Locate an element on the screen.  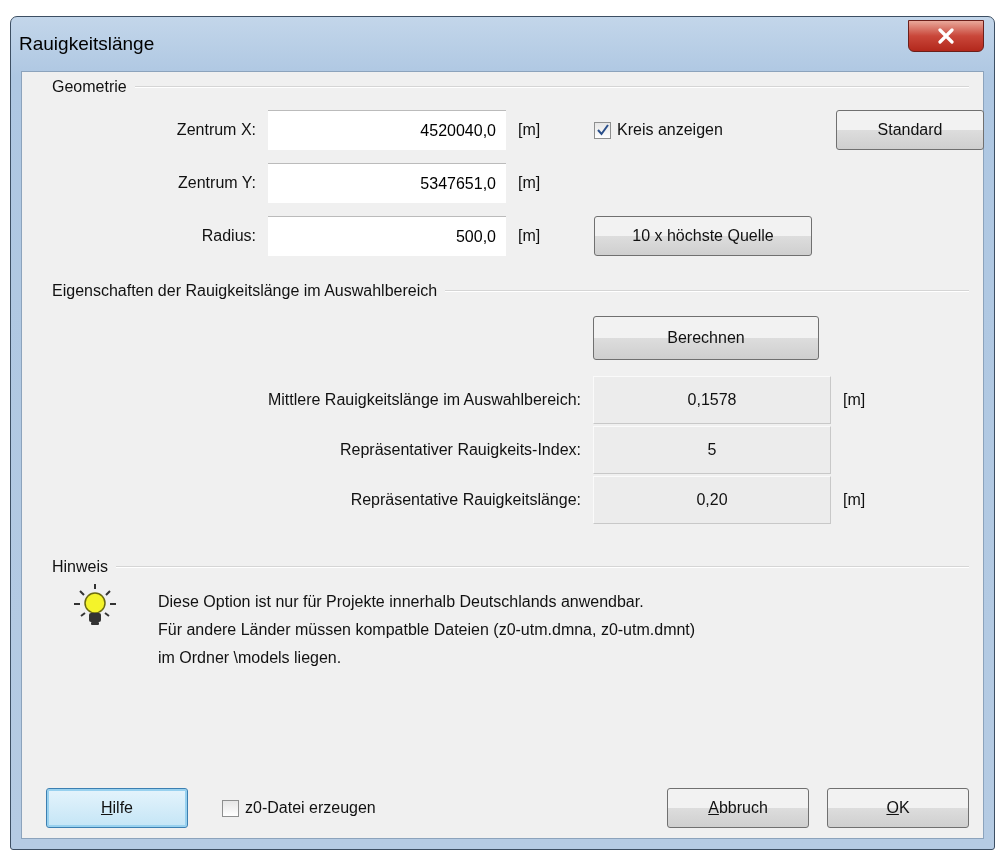
result-value: 0,1578 is located at coordinates (712, 400).